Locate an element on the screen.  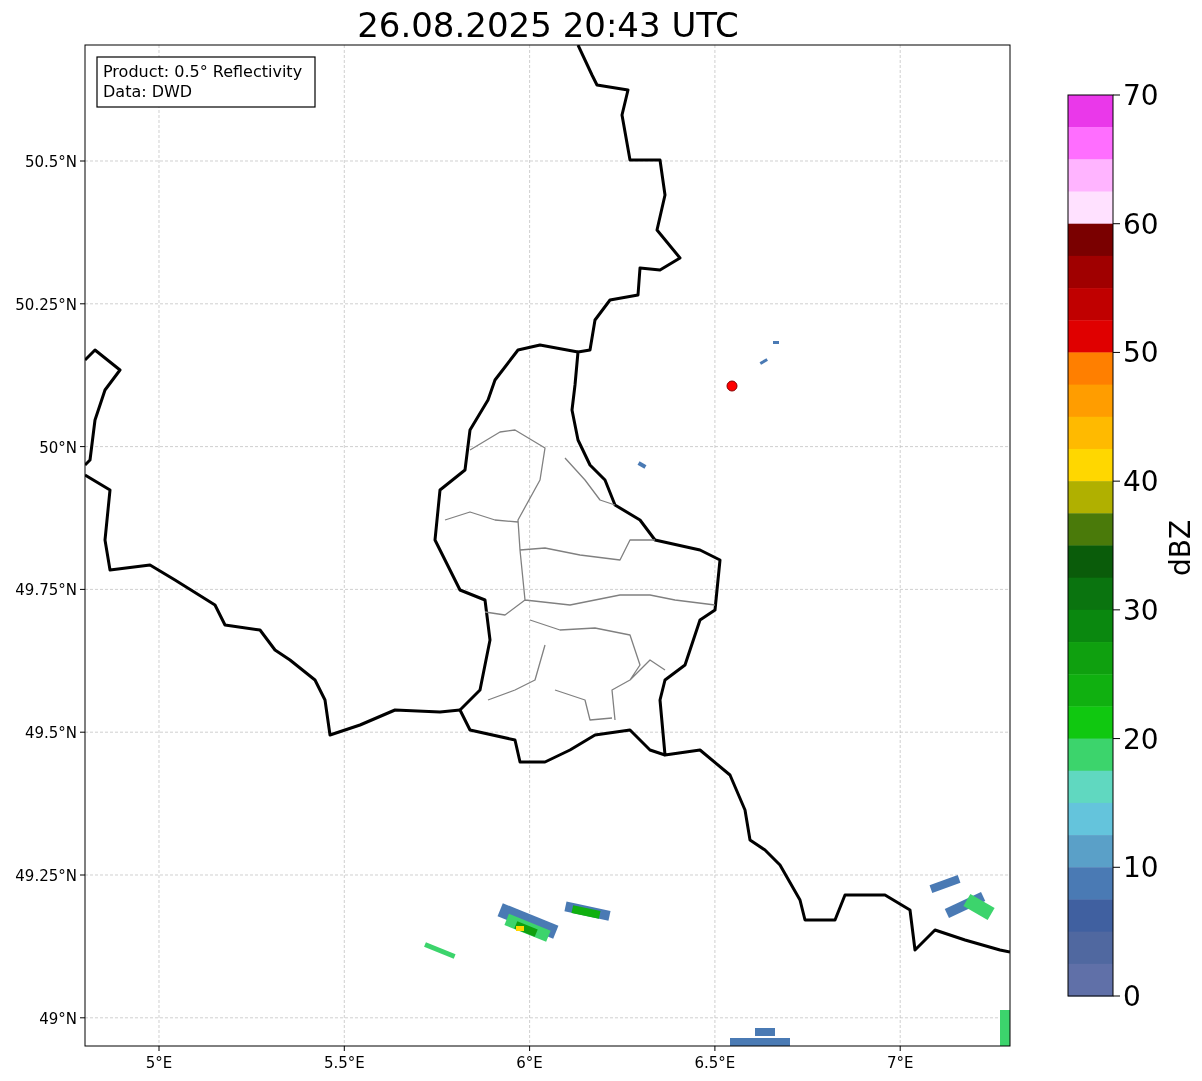
location-marker is located at coordinates (732, 386).